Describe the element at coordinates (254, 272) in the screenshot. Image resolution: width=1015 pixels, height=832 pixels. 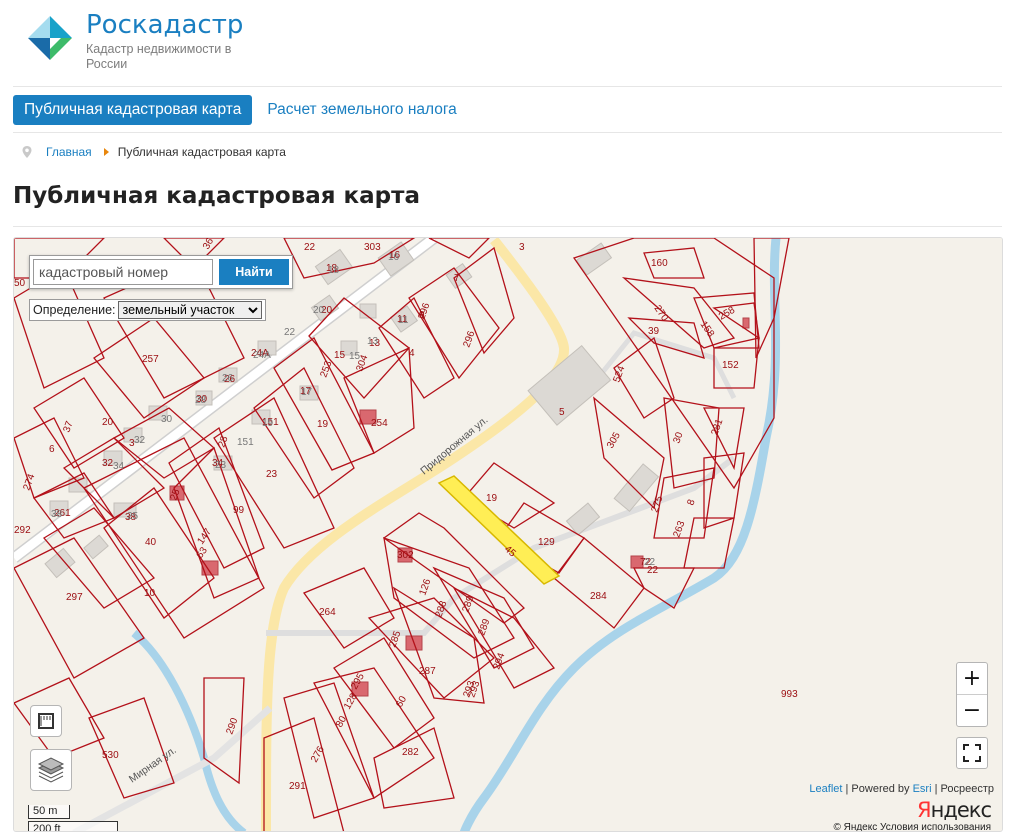
I see `find-button: Найти` at that location.